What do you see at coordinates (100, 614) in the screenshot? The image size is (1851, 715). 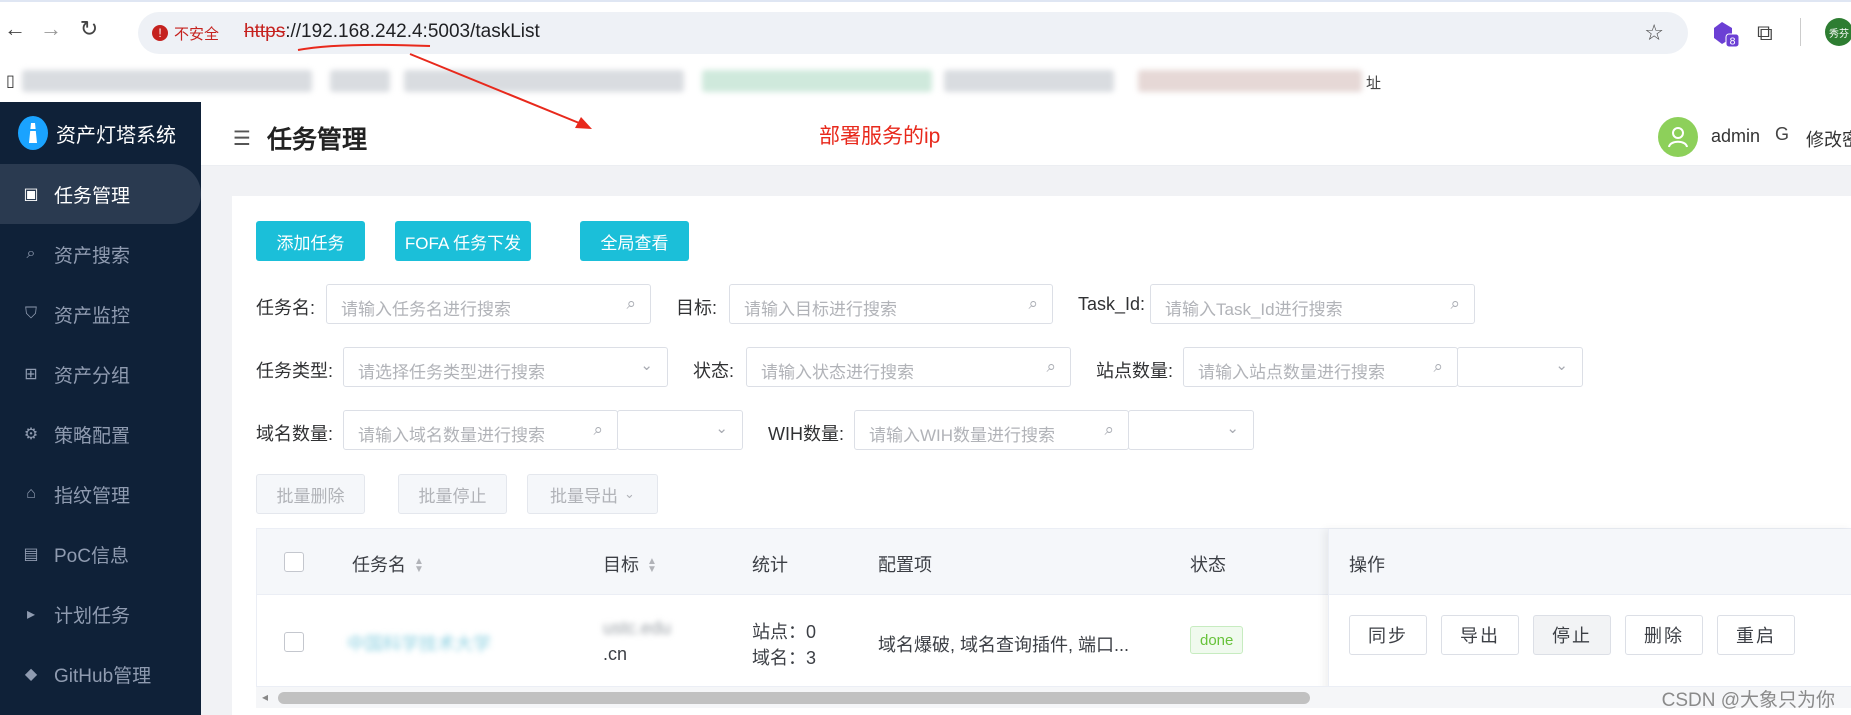 I see `sidebar-item-scheduled: ▸ 计划任务` at bounding box center [100, 614].